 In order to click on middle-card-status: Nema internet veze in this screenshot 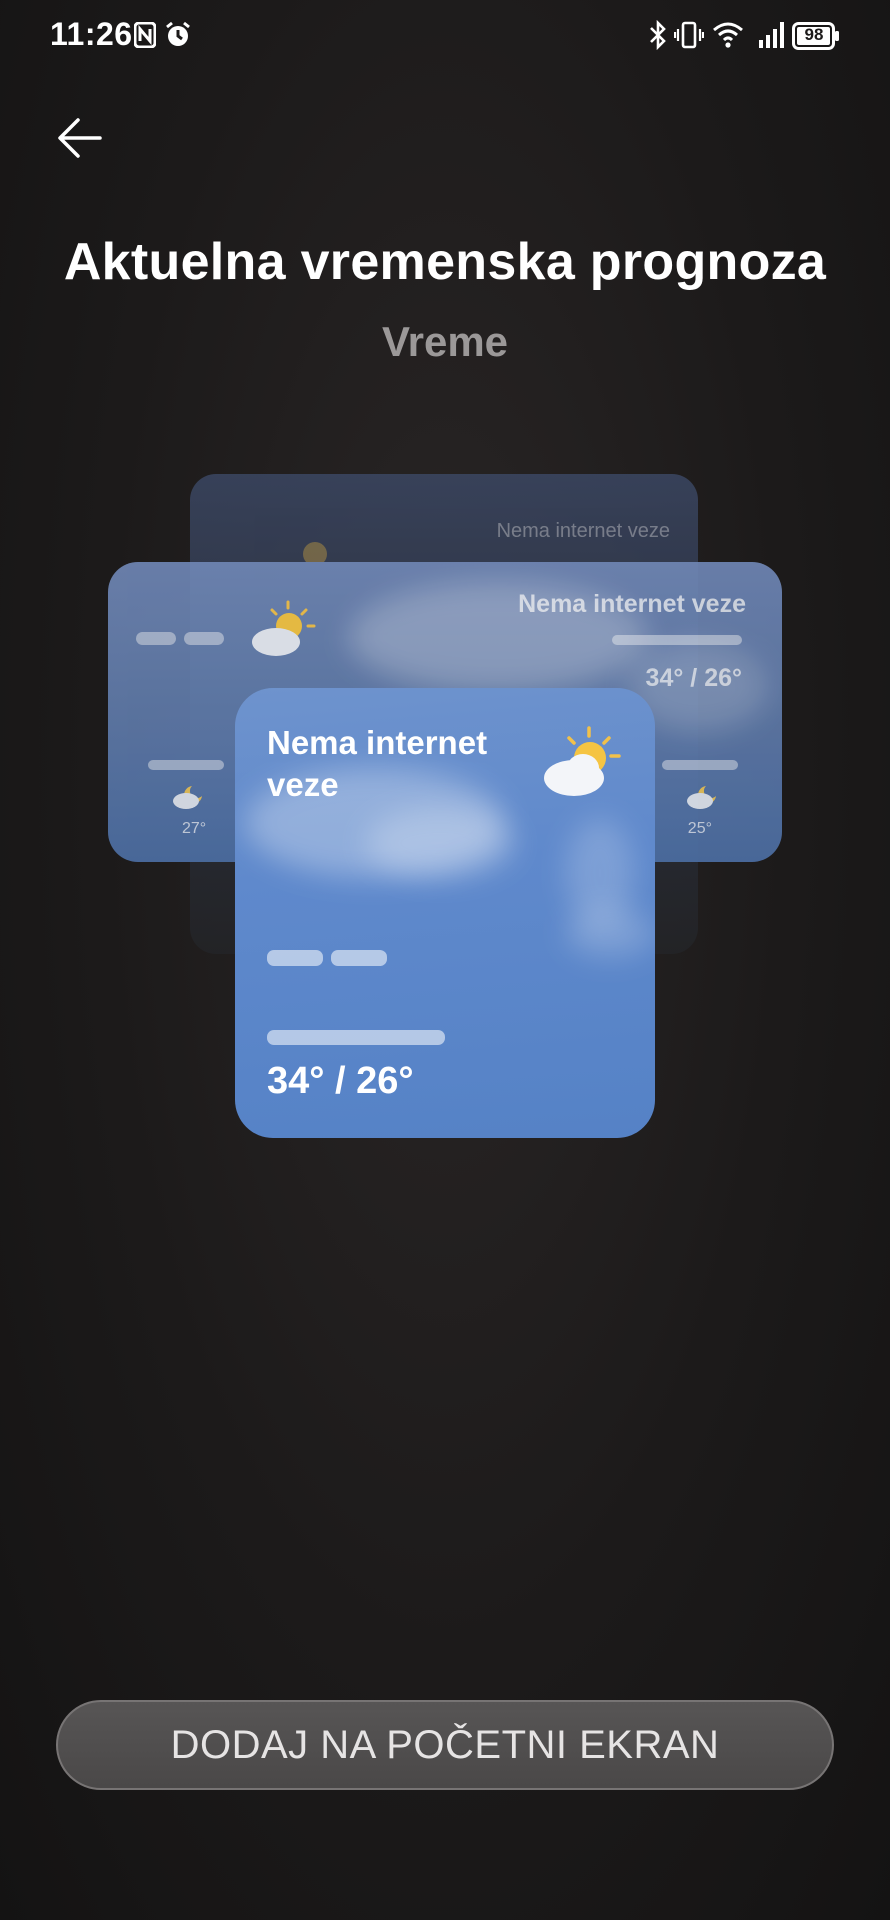, I will do `click(632, 604)`.